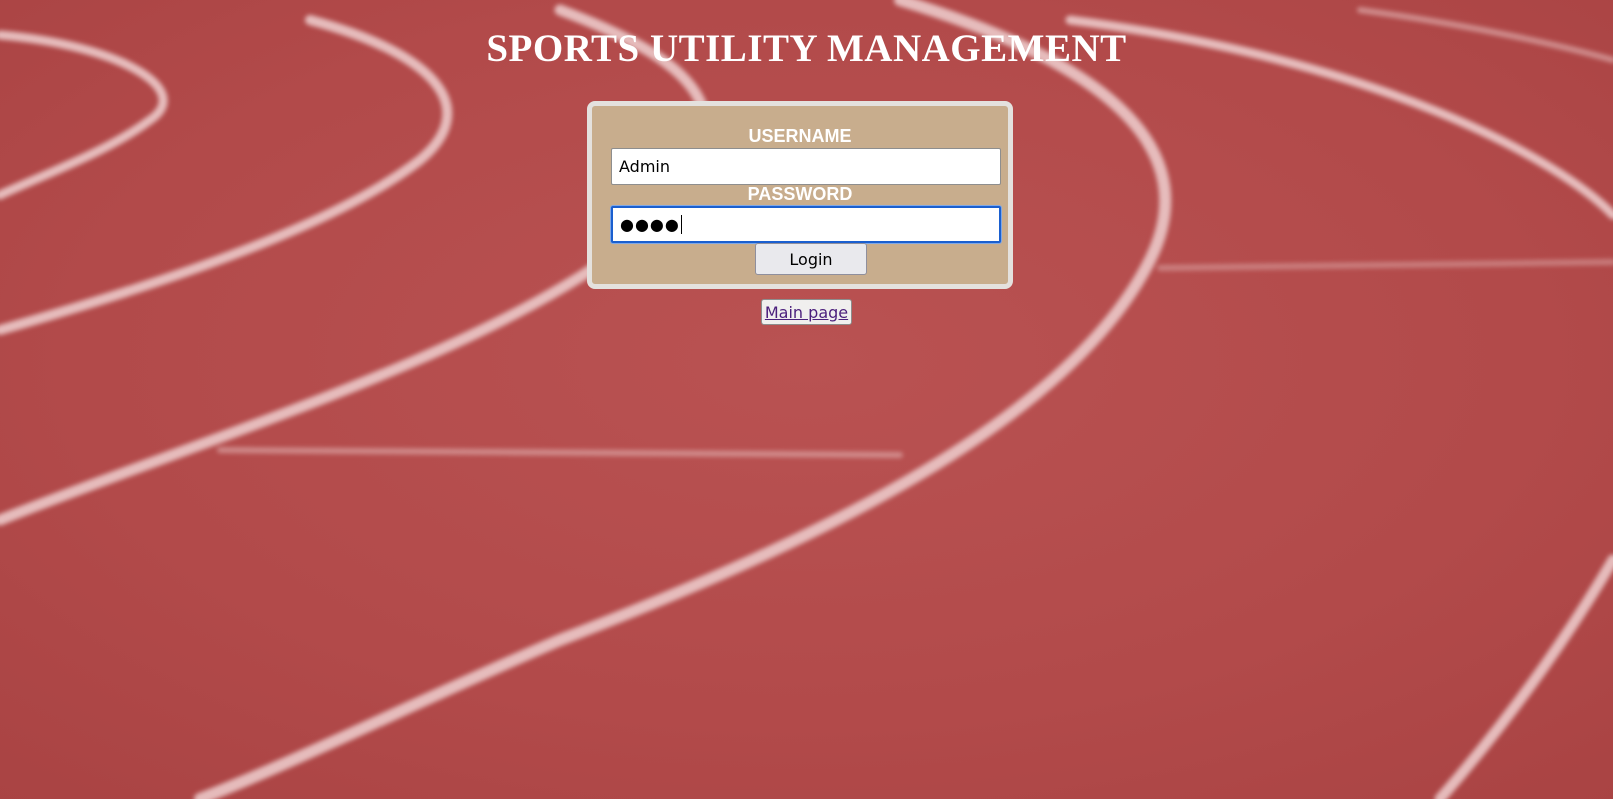 This screenshot has height=799, width=1613. What do you see at coordinates (800, 136) in the screenshot?
I see `username-label: USERNAME` at bounding box center [800, 136].